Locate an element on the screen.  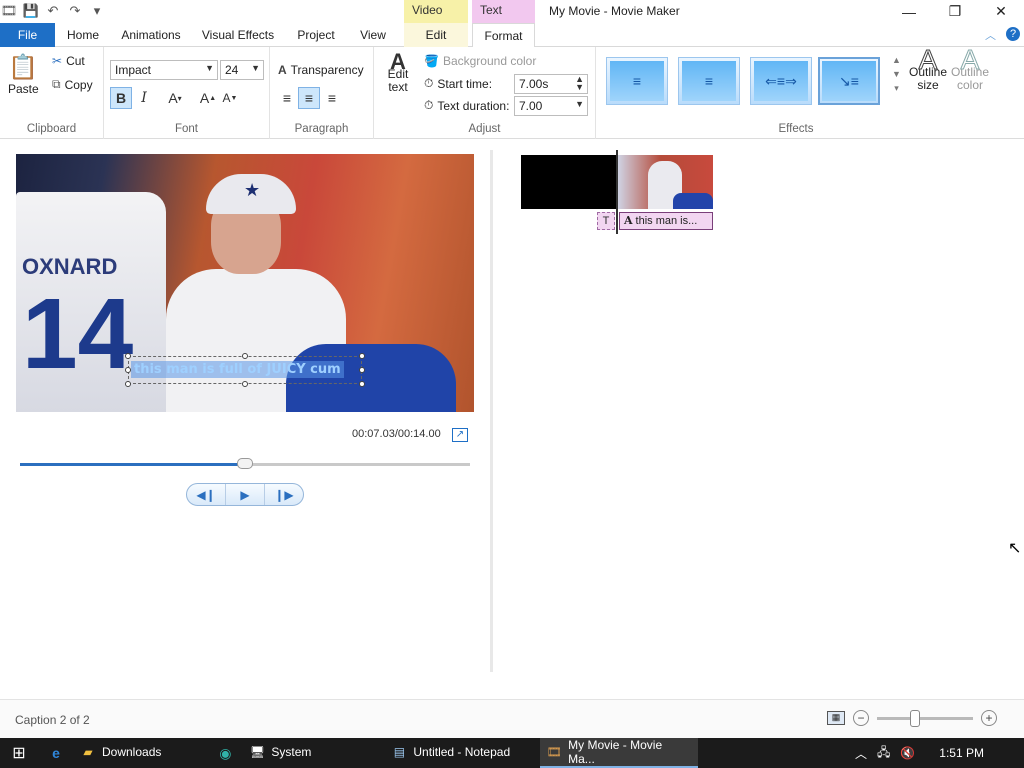
tab-visual-effects: Visual Effects is located at coordinates (238, 35).